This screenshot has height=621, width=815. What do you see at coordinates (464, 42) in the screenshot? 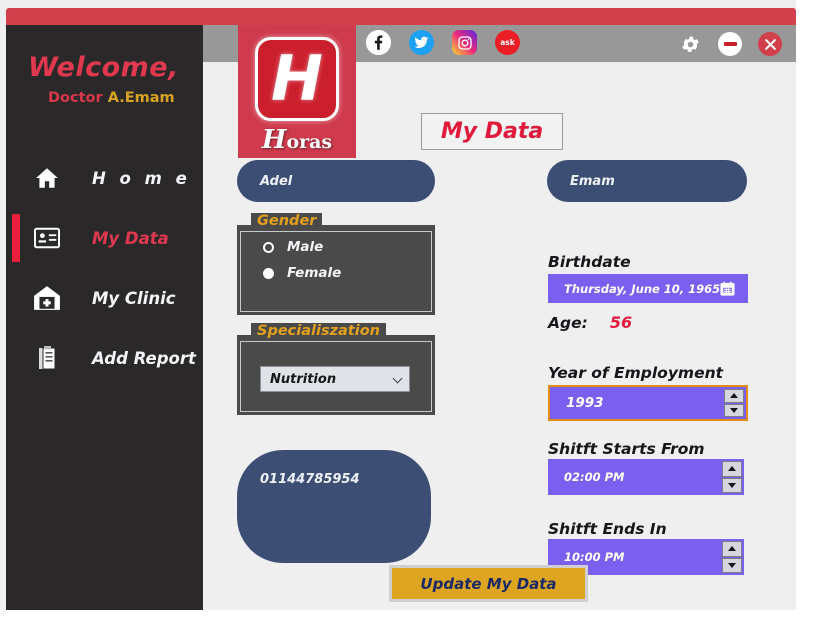
I see `instagram-icon` at bounding box center [464, 42].